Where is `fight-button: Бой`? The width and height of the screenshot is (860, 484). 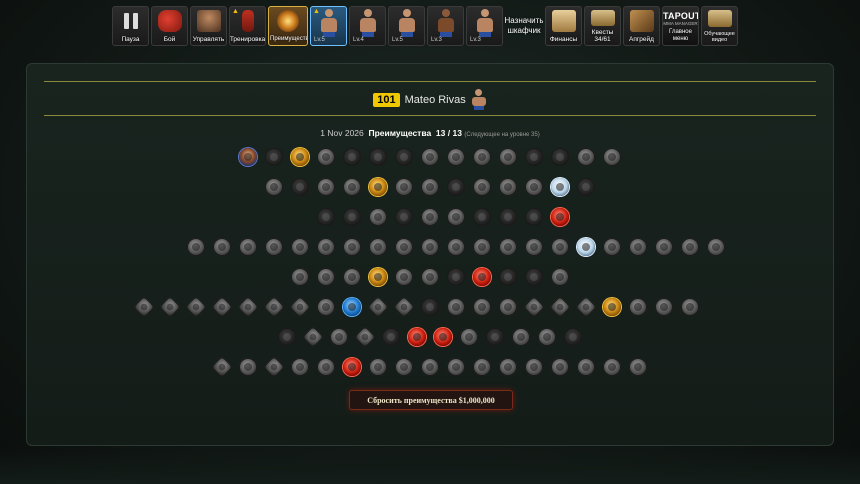 fight-button: Бой is located at coordinates (169, 26).